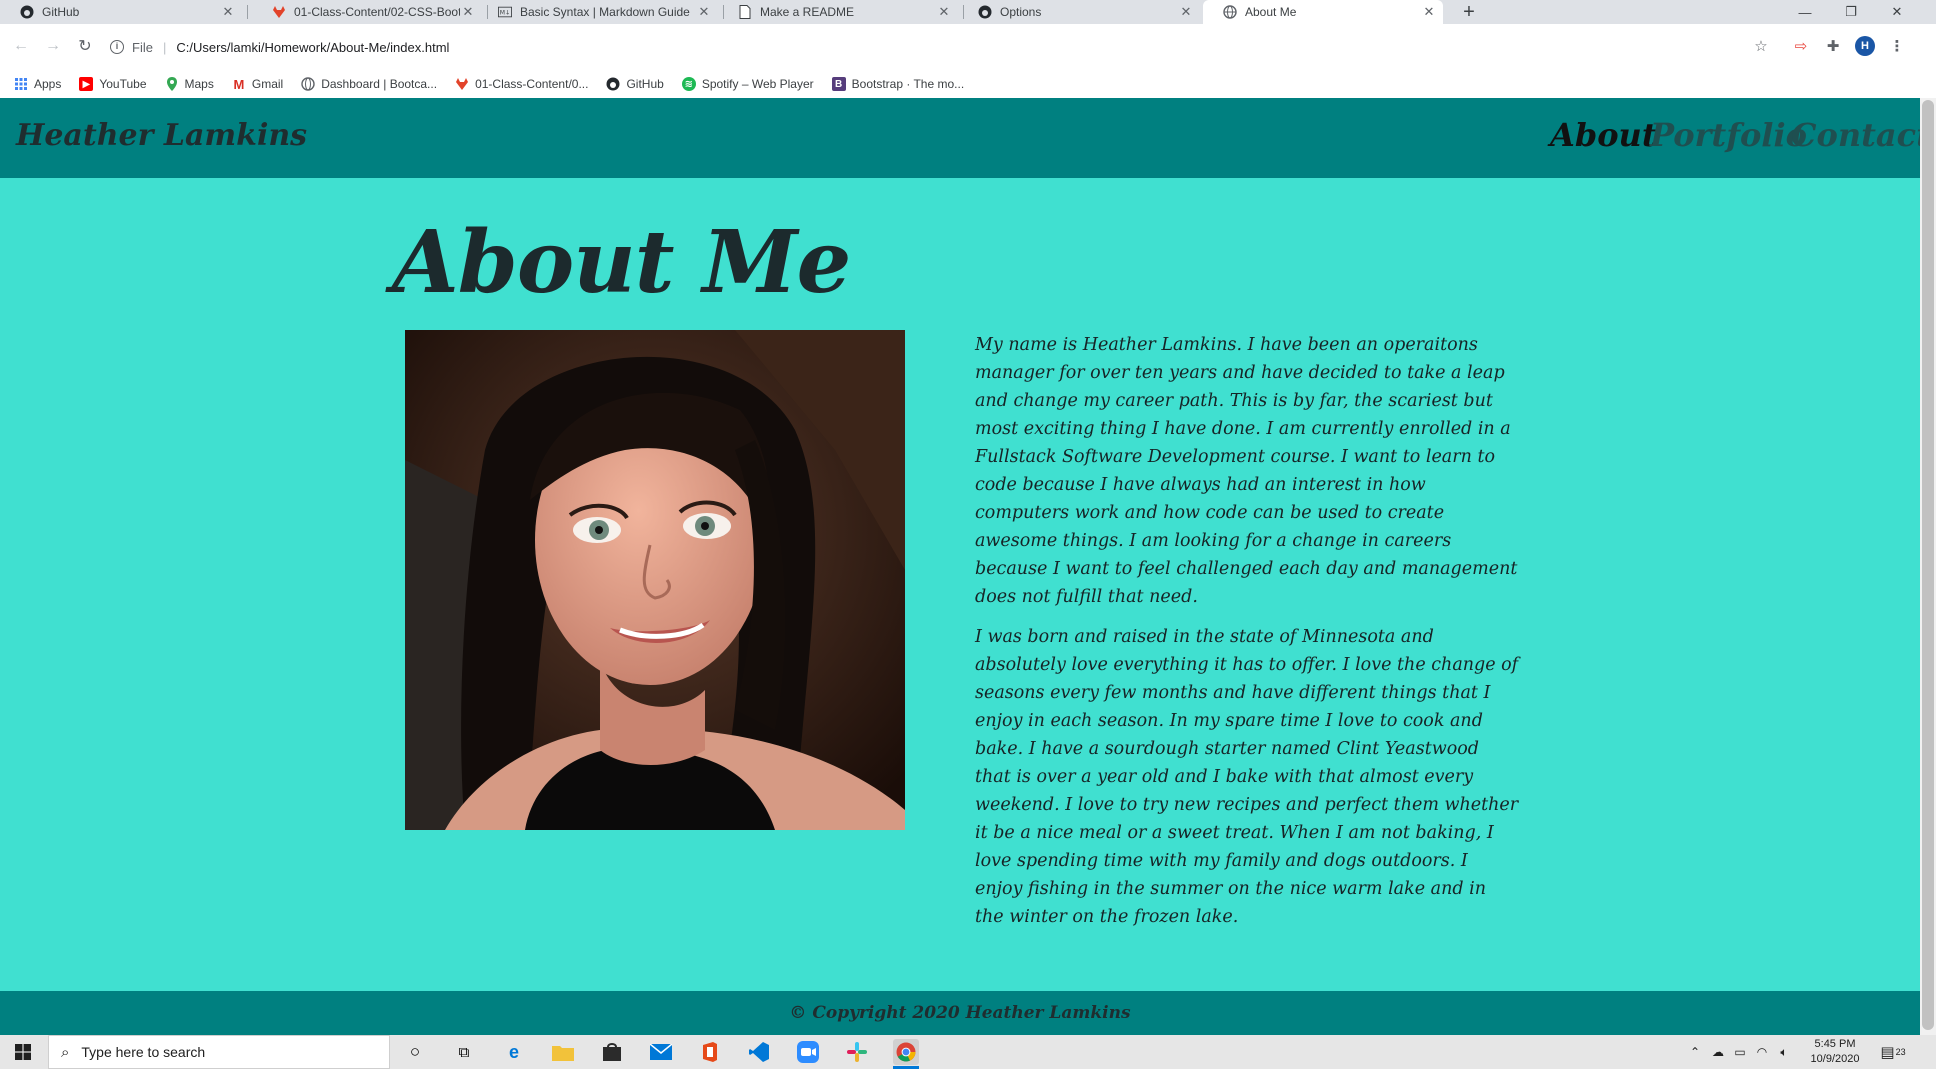 Image resolution: width=1936 pixels, height=1069 pixels. I want to click on search-icon: ⌕, so click(65, 1052).